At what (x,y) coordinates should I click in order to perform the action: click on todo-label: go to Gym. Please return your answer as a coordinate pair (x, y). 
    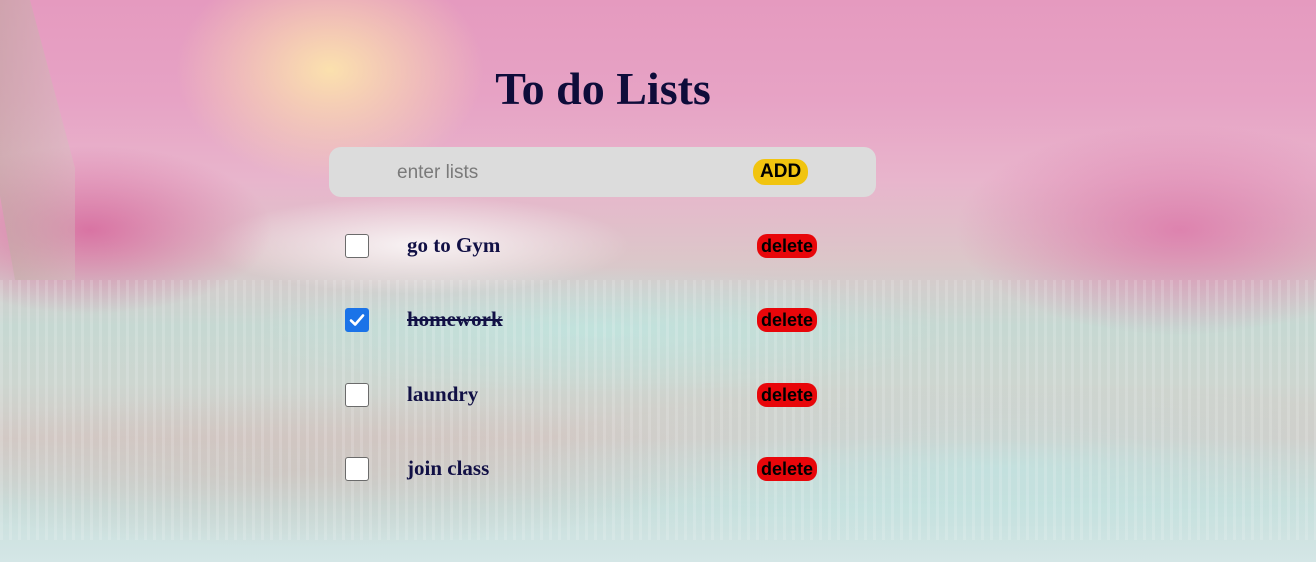
    Looking at the image, I should click on (454, 245).